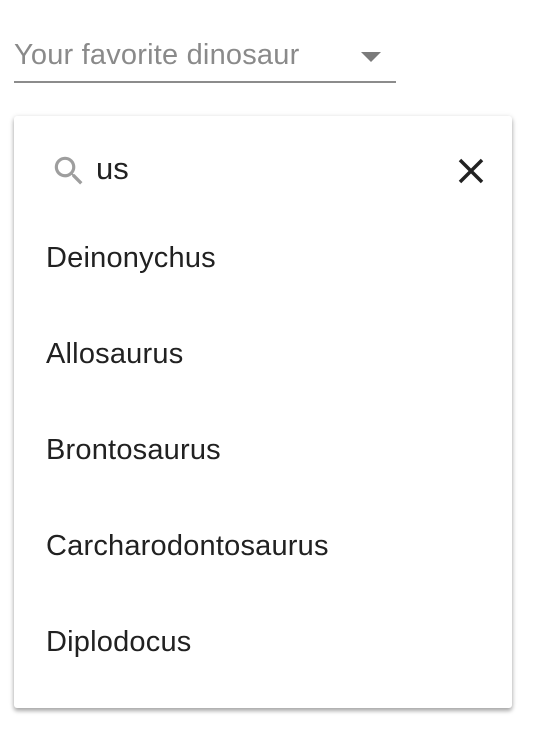  I want to click on option-label: Diplodocus, so click(119, 642).